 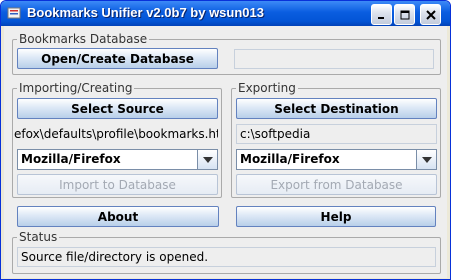 I want to click on destination-browser-selected: Mozilla/Firefox, so click(x=290, y=159).